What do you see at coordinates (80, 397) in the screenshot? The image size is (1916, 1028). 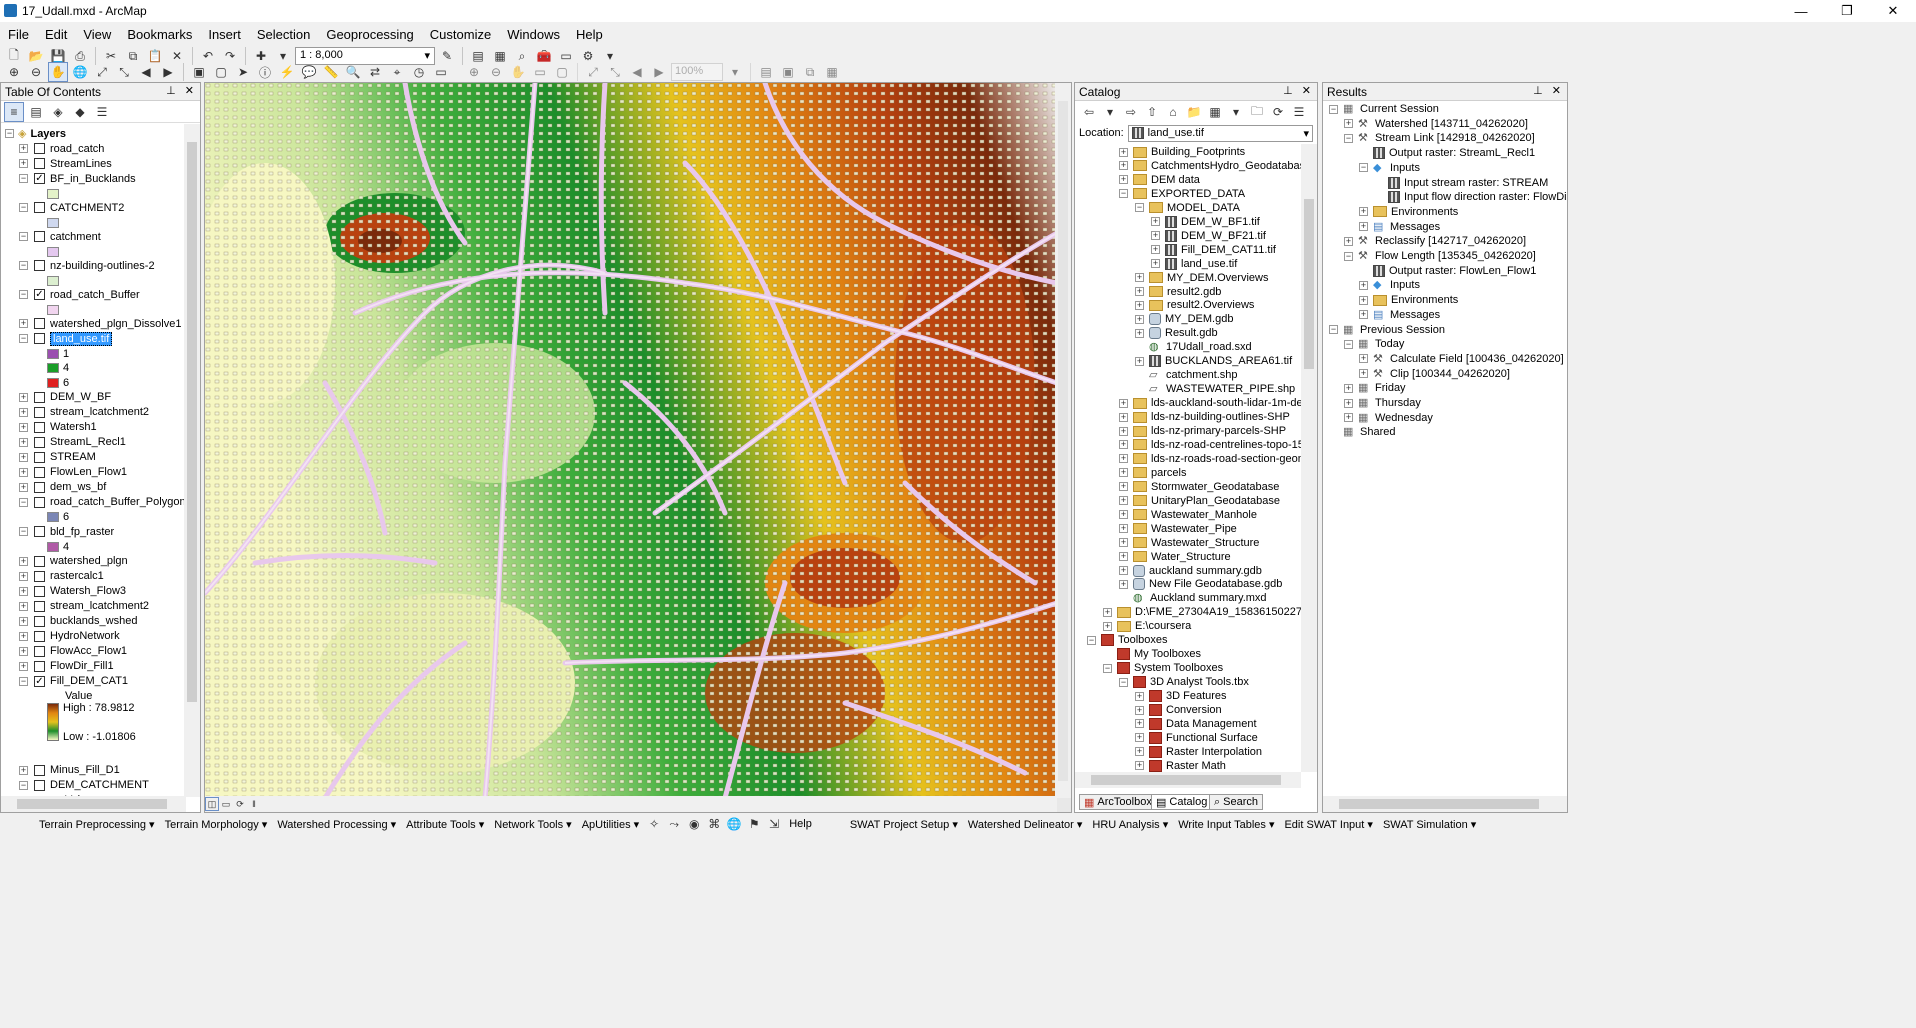 I see `layer-name: DEM_W_BF` at bounding box center [80, 397].